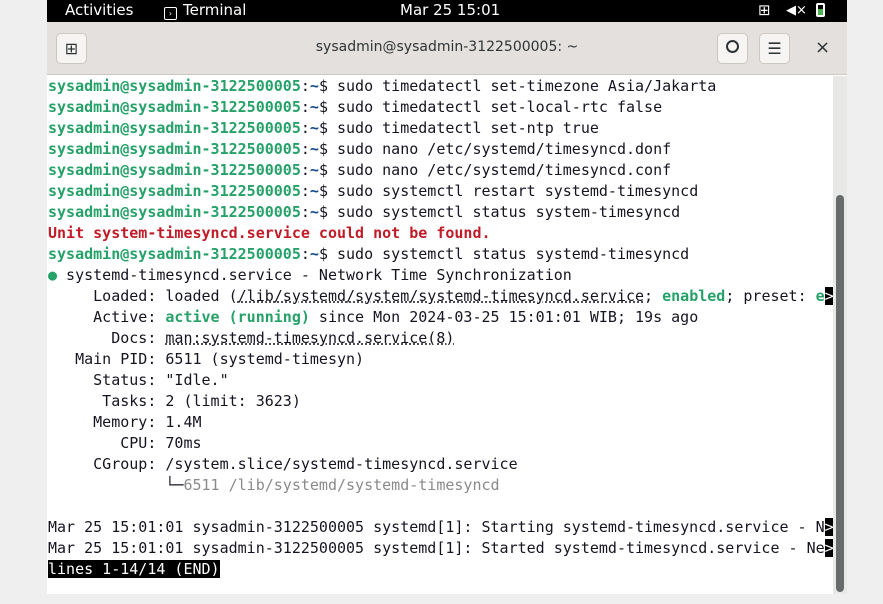 The height and width of the screenshot is (604, 883). I want to click on terminal-text: Memory: 1.4M, so click(125, 422).